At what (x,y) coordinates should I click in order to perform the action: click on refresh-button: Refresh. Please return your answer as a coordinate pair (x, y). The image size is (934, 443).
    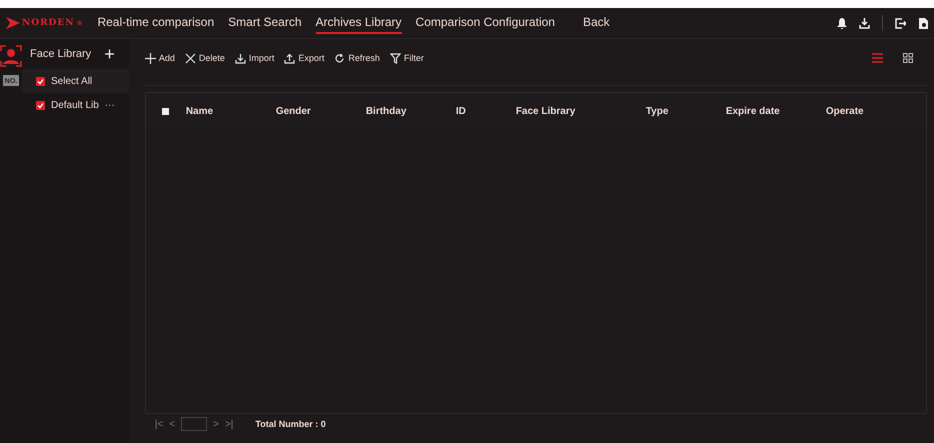
    Looking at the image, I should click on (357, 58).